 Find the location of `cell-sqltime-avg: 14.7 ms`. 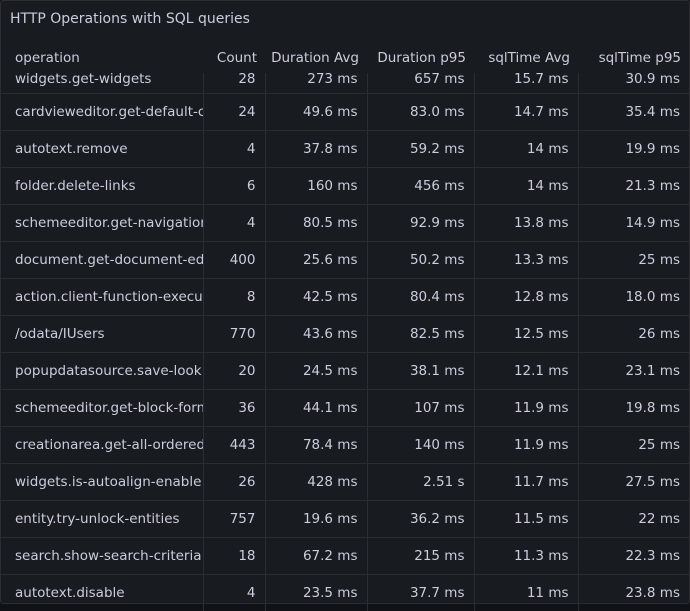

cell-sqltime-avg: 14.7 ms is located at coordinates (526, 112).